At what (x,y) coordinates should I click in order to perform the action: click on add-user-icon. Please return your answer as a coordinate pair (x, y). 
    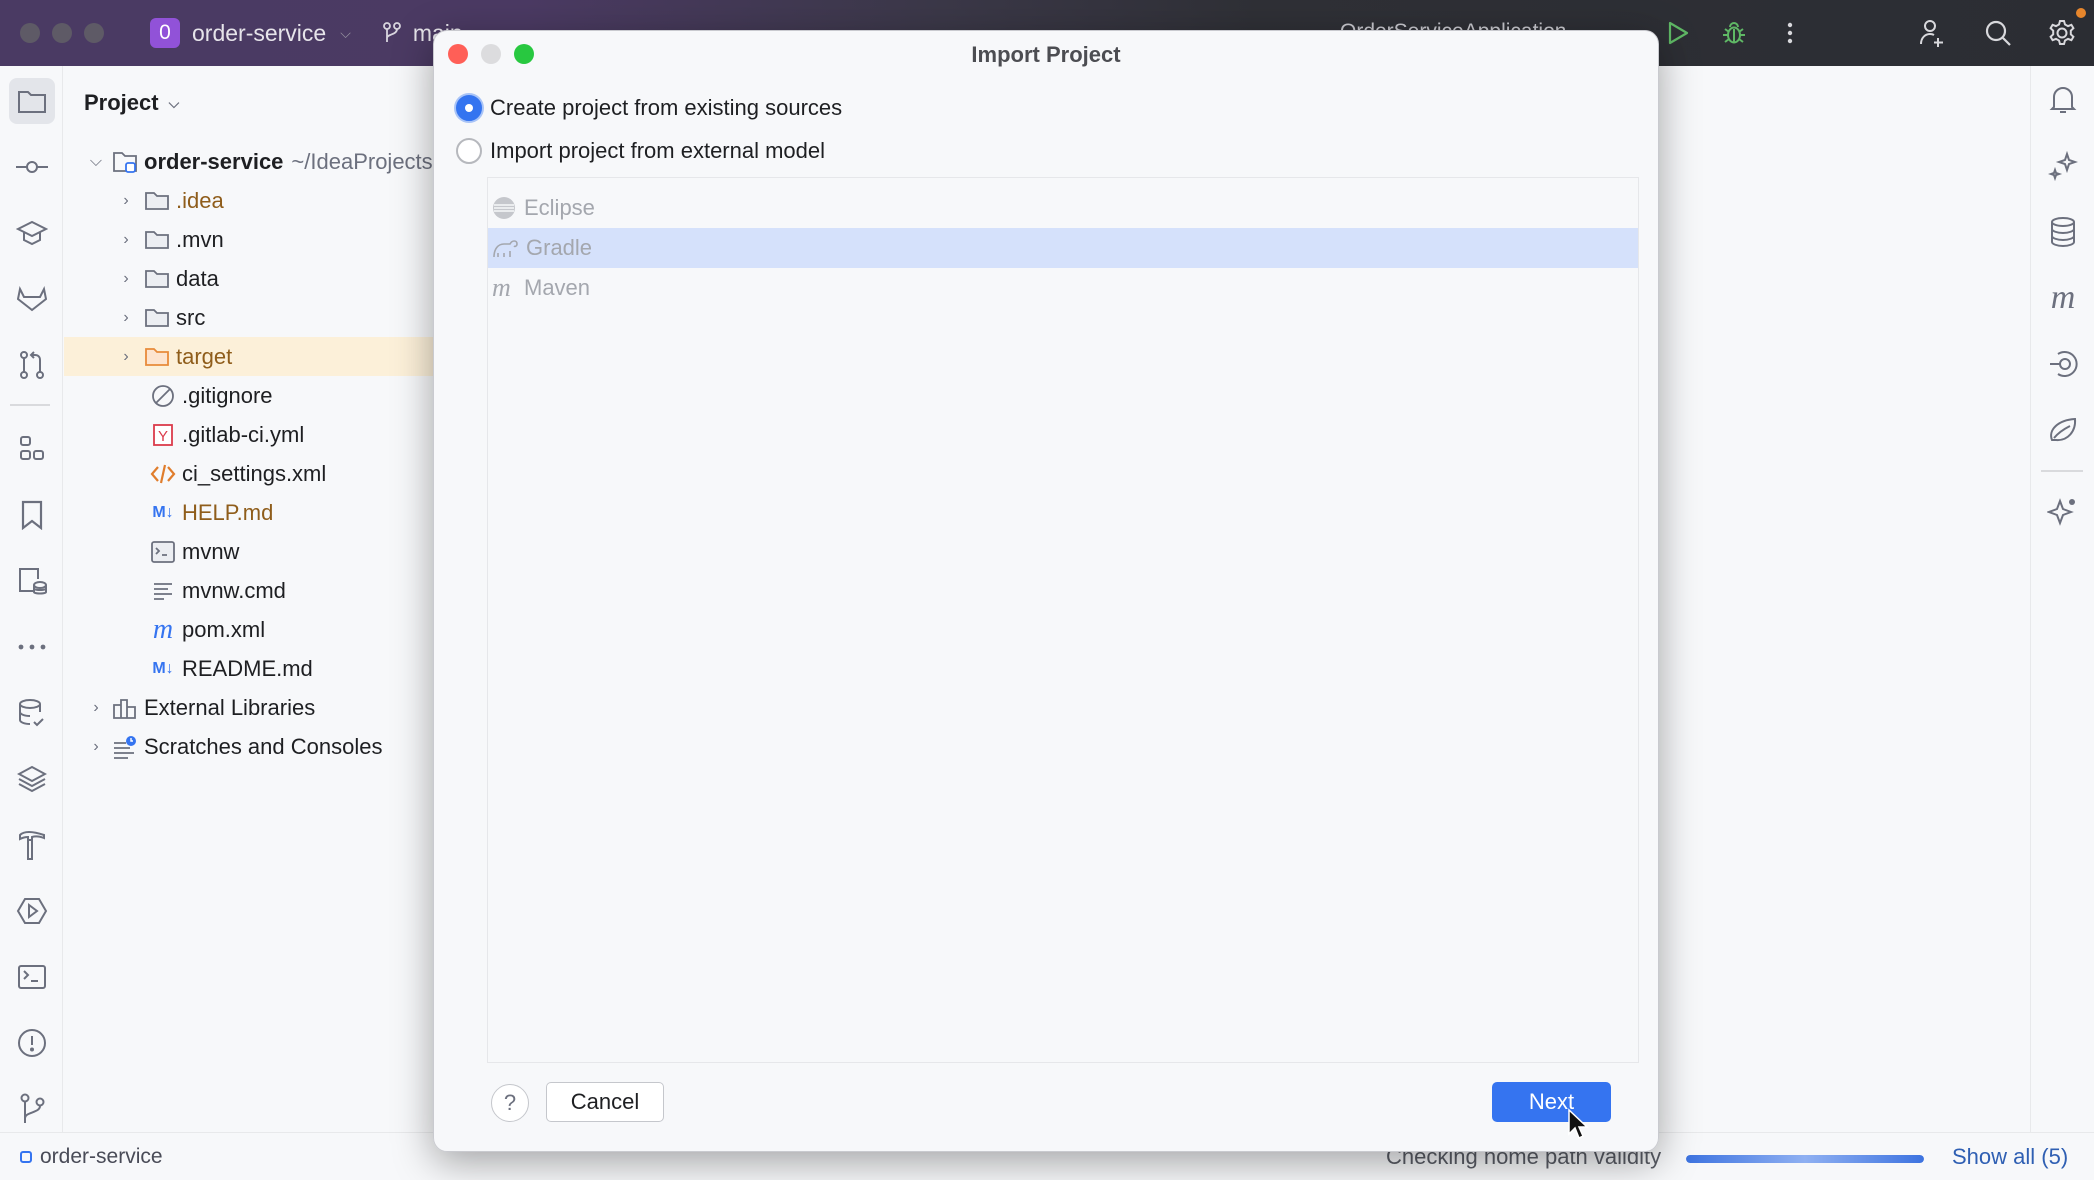
    Looking at the image, I should click on (1932, 33).